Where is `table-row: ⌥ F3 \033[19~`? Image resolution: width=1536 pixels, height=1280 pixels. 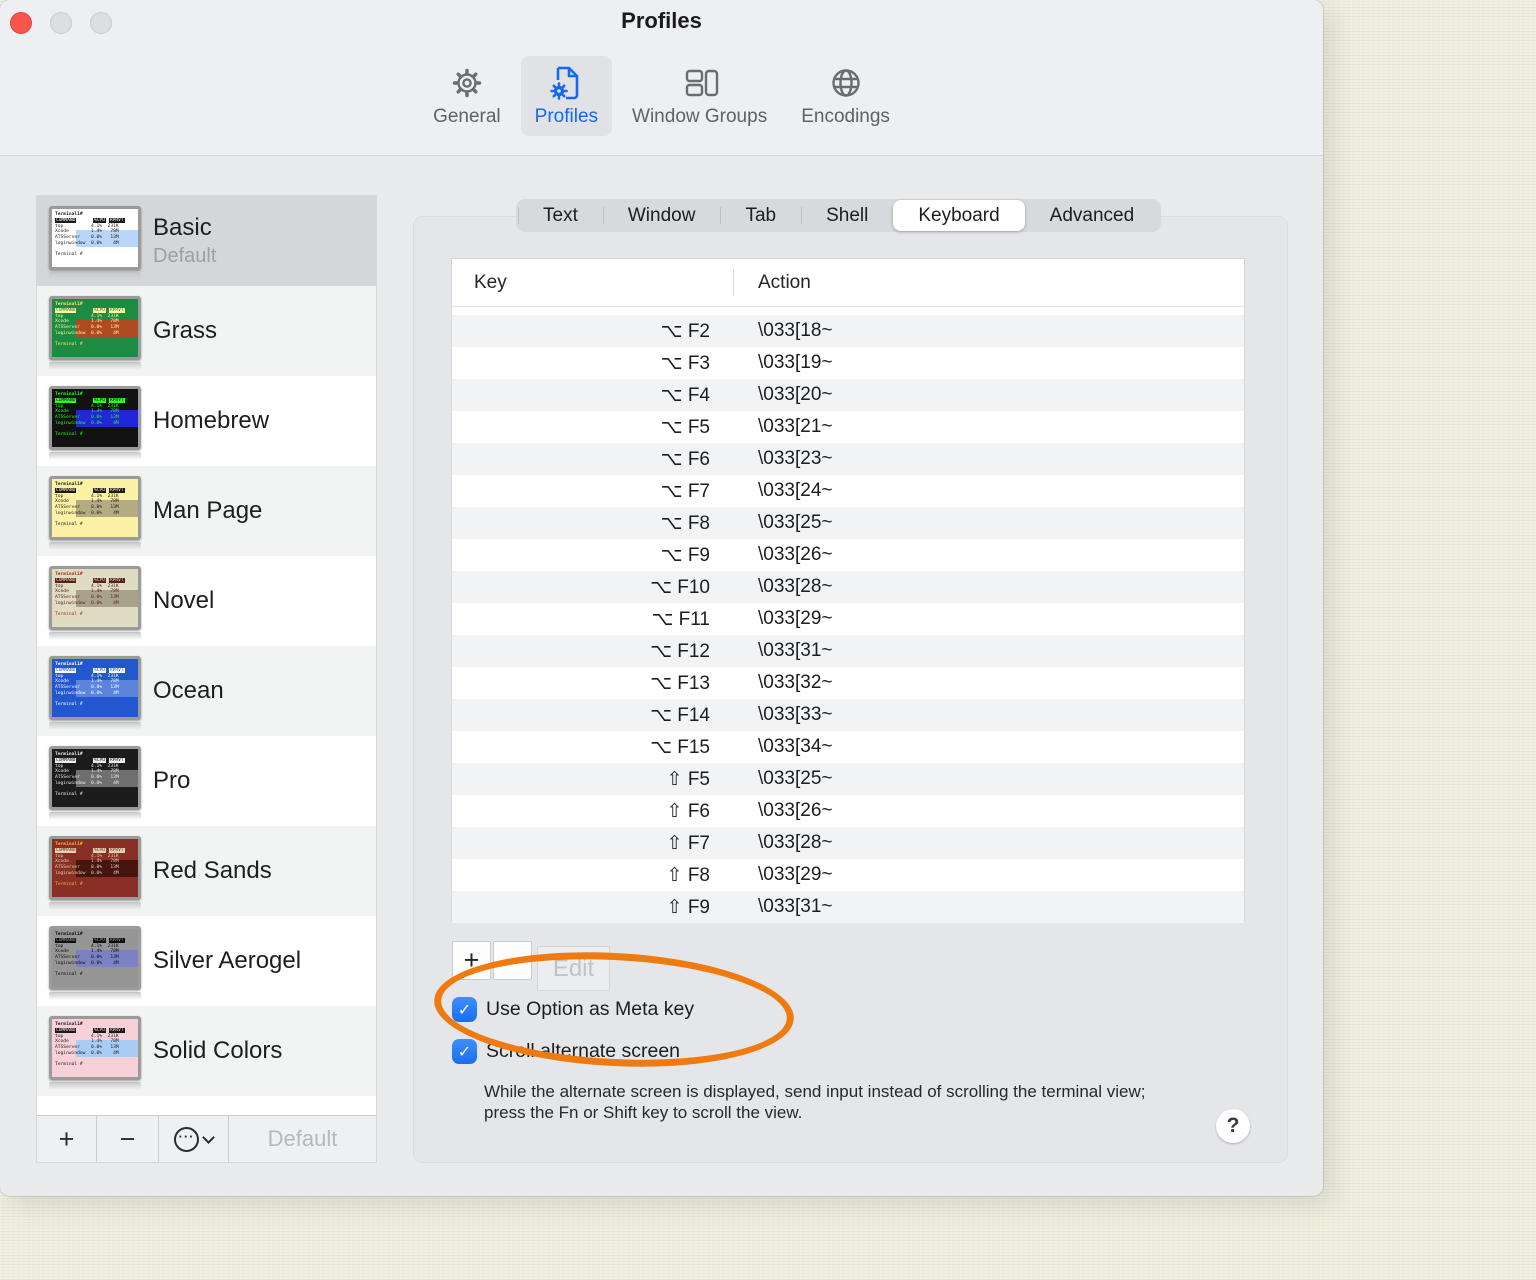 table-row: ⌥ F3 \033[19~ is located at coordinates (848, 363).